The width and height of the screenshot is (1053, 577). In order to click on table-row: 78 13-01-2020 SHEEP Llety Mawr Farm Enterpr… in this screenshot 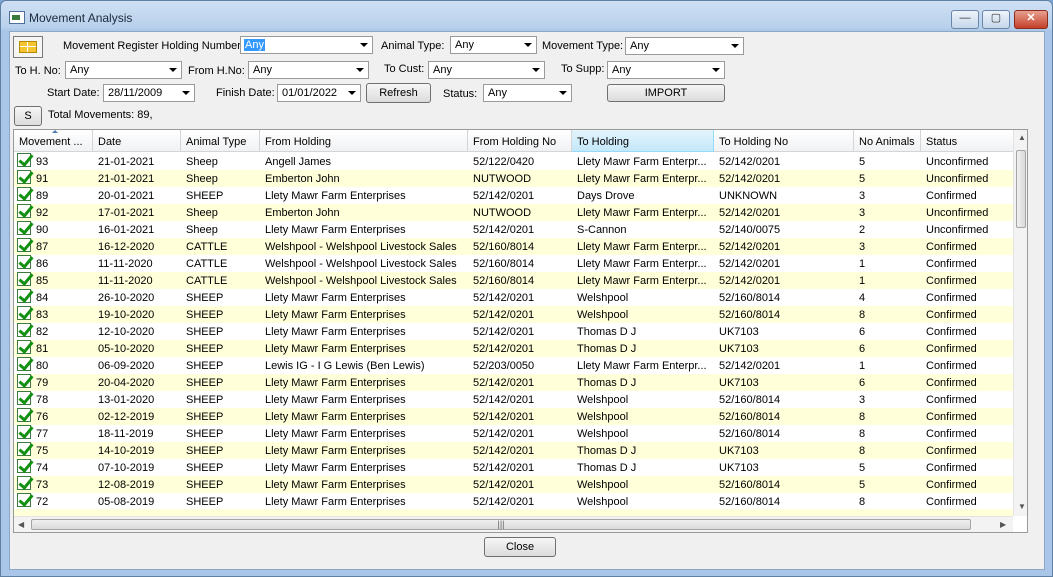, I will do `click(514, 399)`.